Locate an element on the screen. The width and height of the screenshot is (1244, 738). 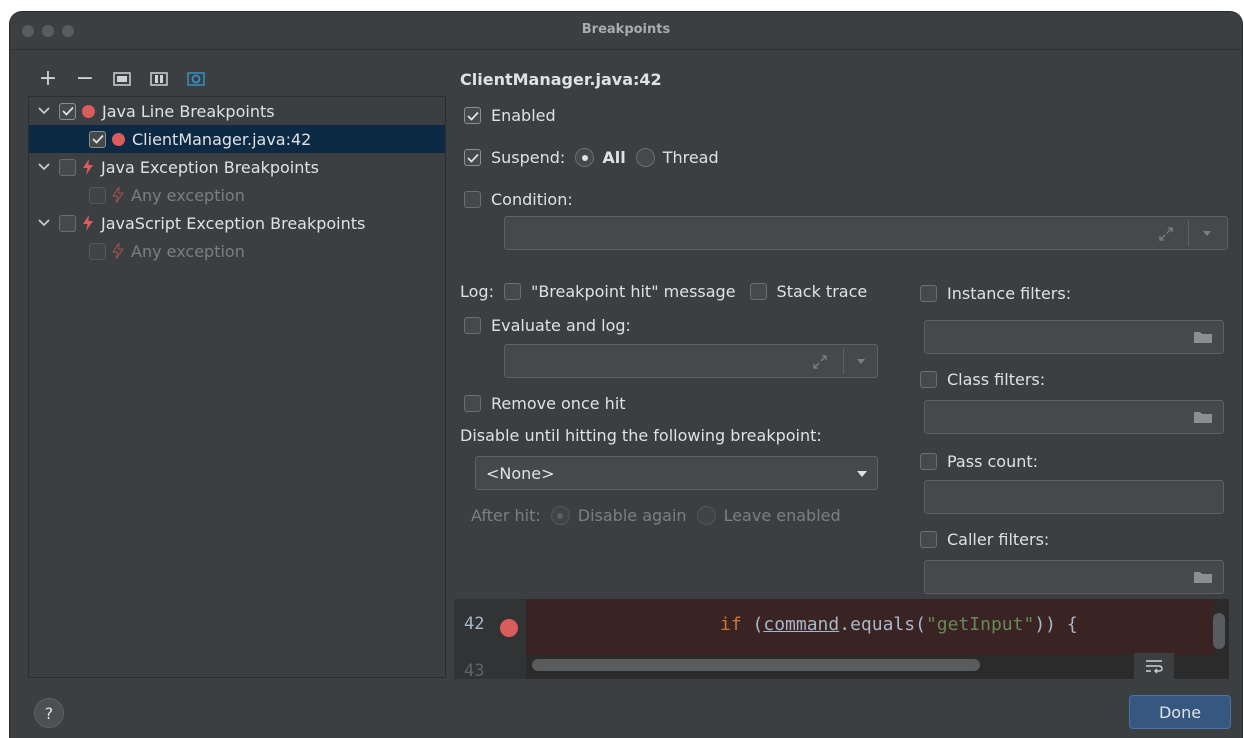
condition-row: Condition: is located at coordinates (518, 199).